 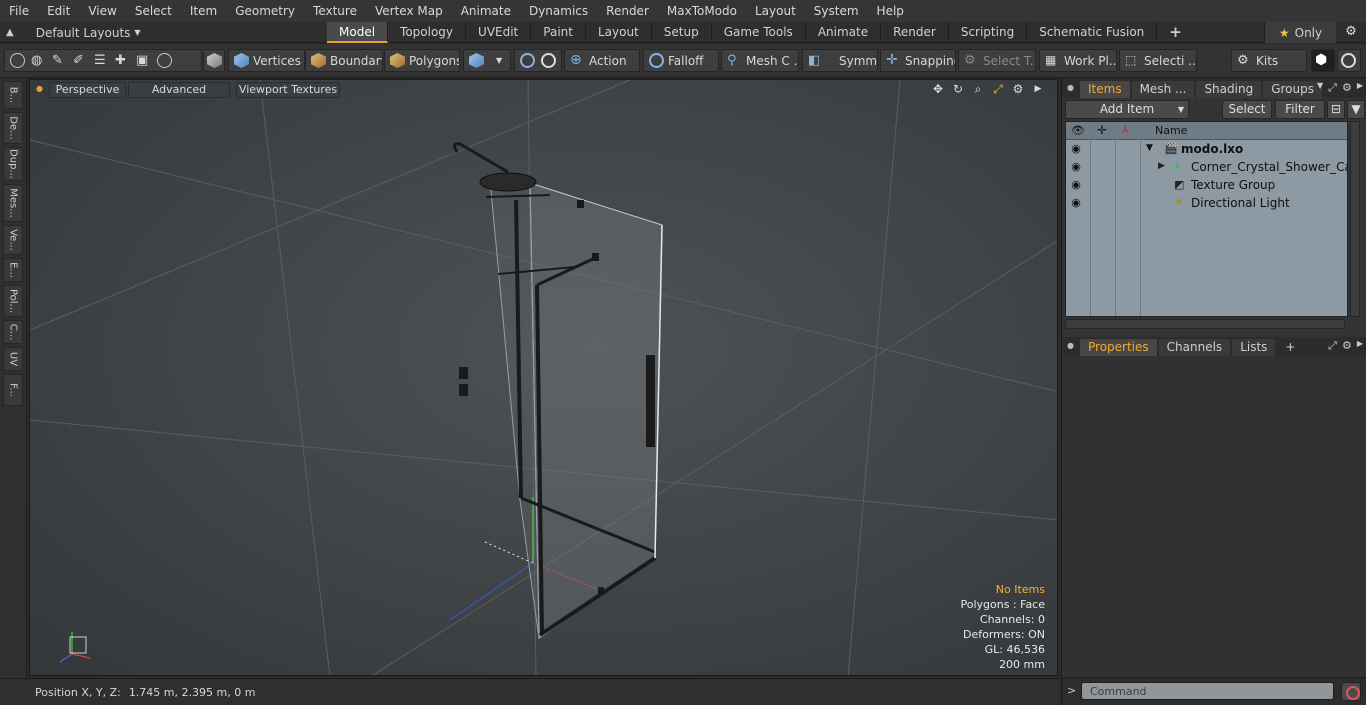 I want to click on menu-view: View, so click(x=102, y=11).